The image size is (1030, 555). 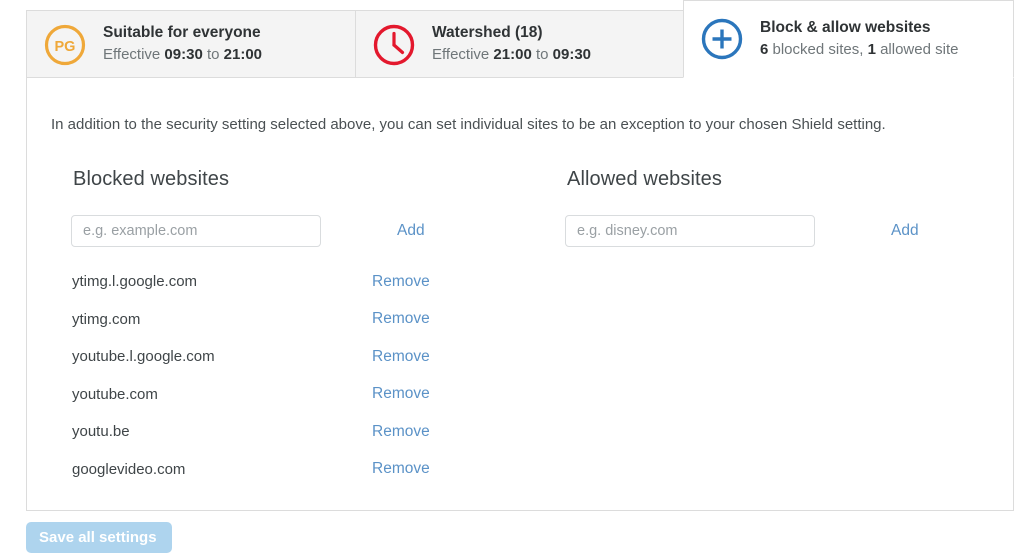 I want to click on pg-rating-icon-label: PG, so click(x=65, y=47).